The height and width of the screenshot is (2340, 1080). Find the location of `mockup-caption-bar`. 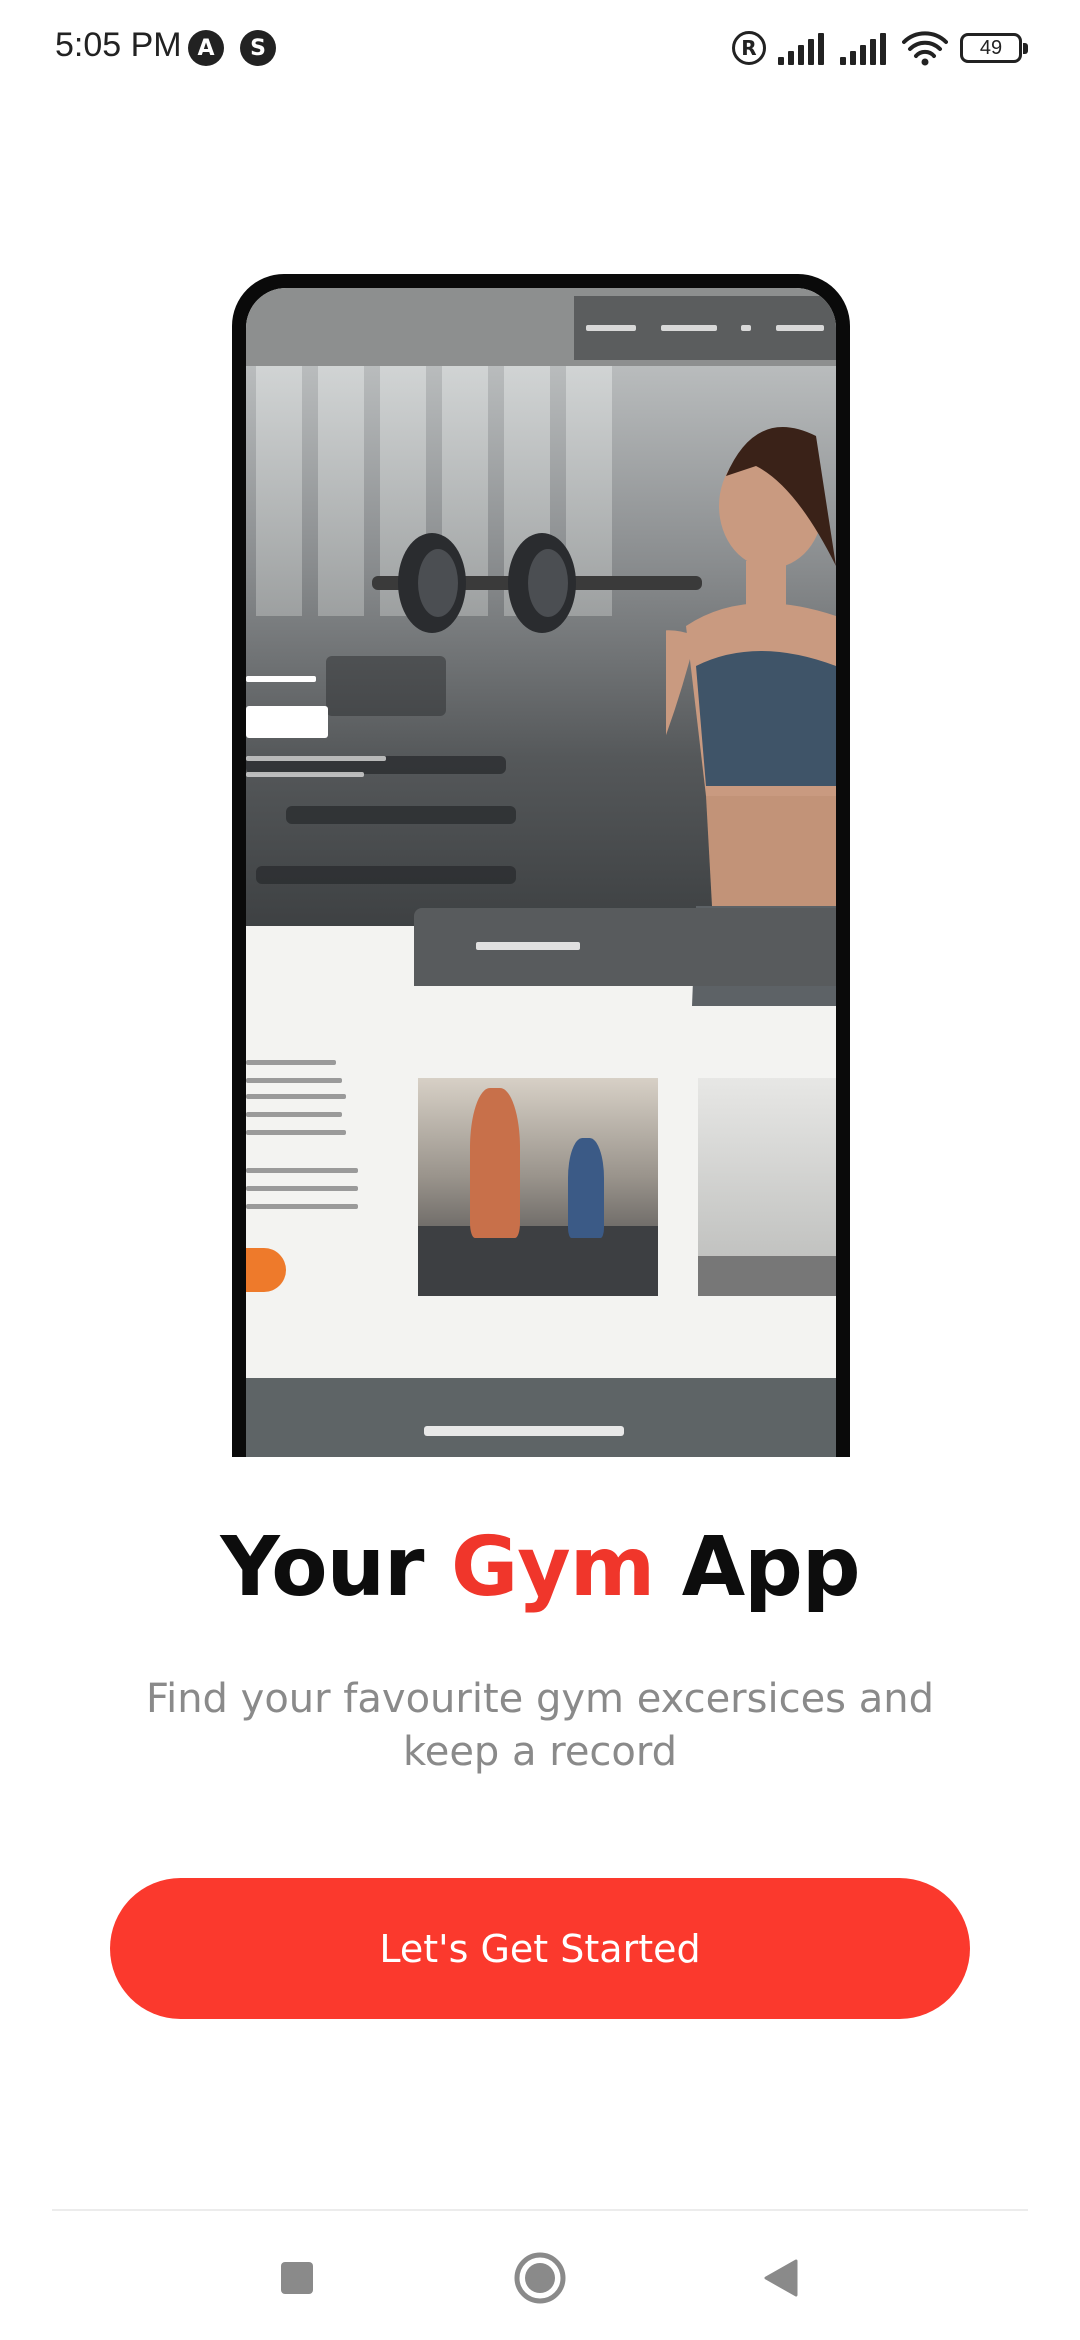

mockup-caption-bar is located at coordinates (625, 947).